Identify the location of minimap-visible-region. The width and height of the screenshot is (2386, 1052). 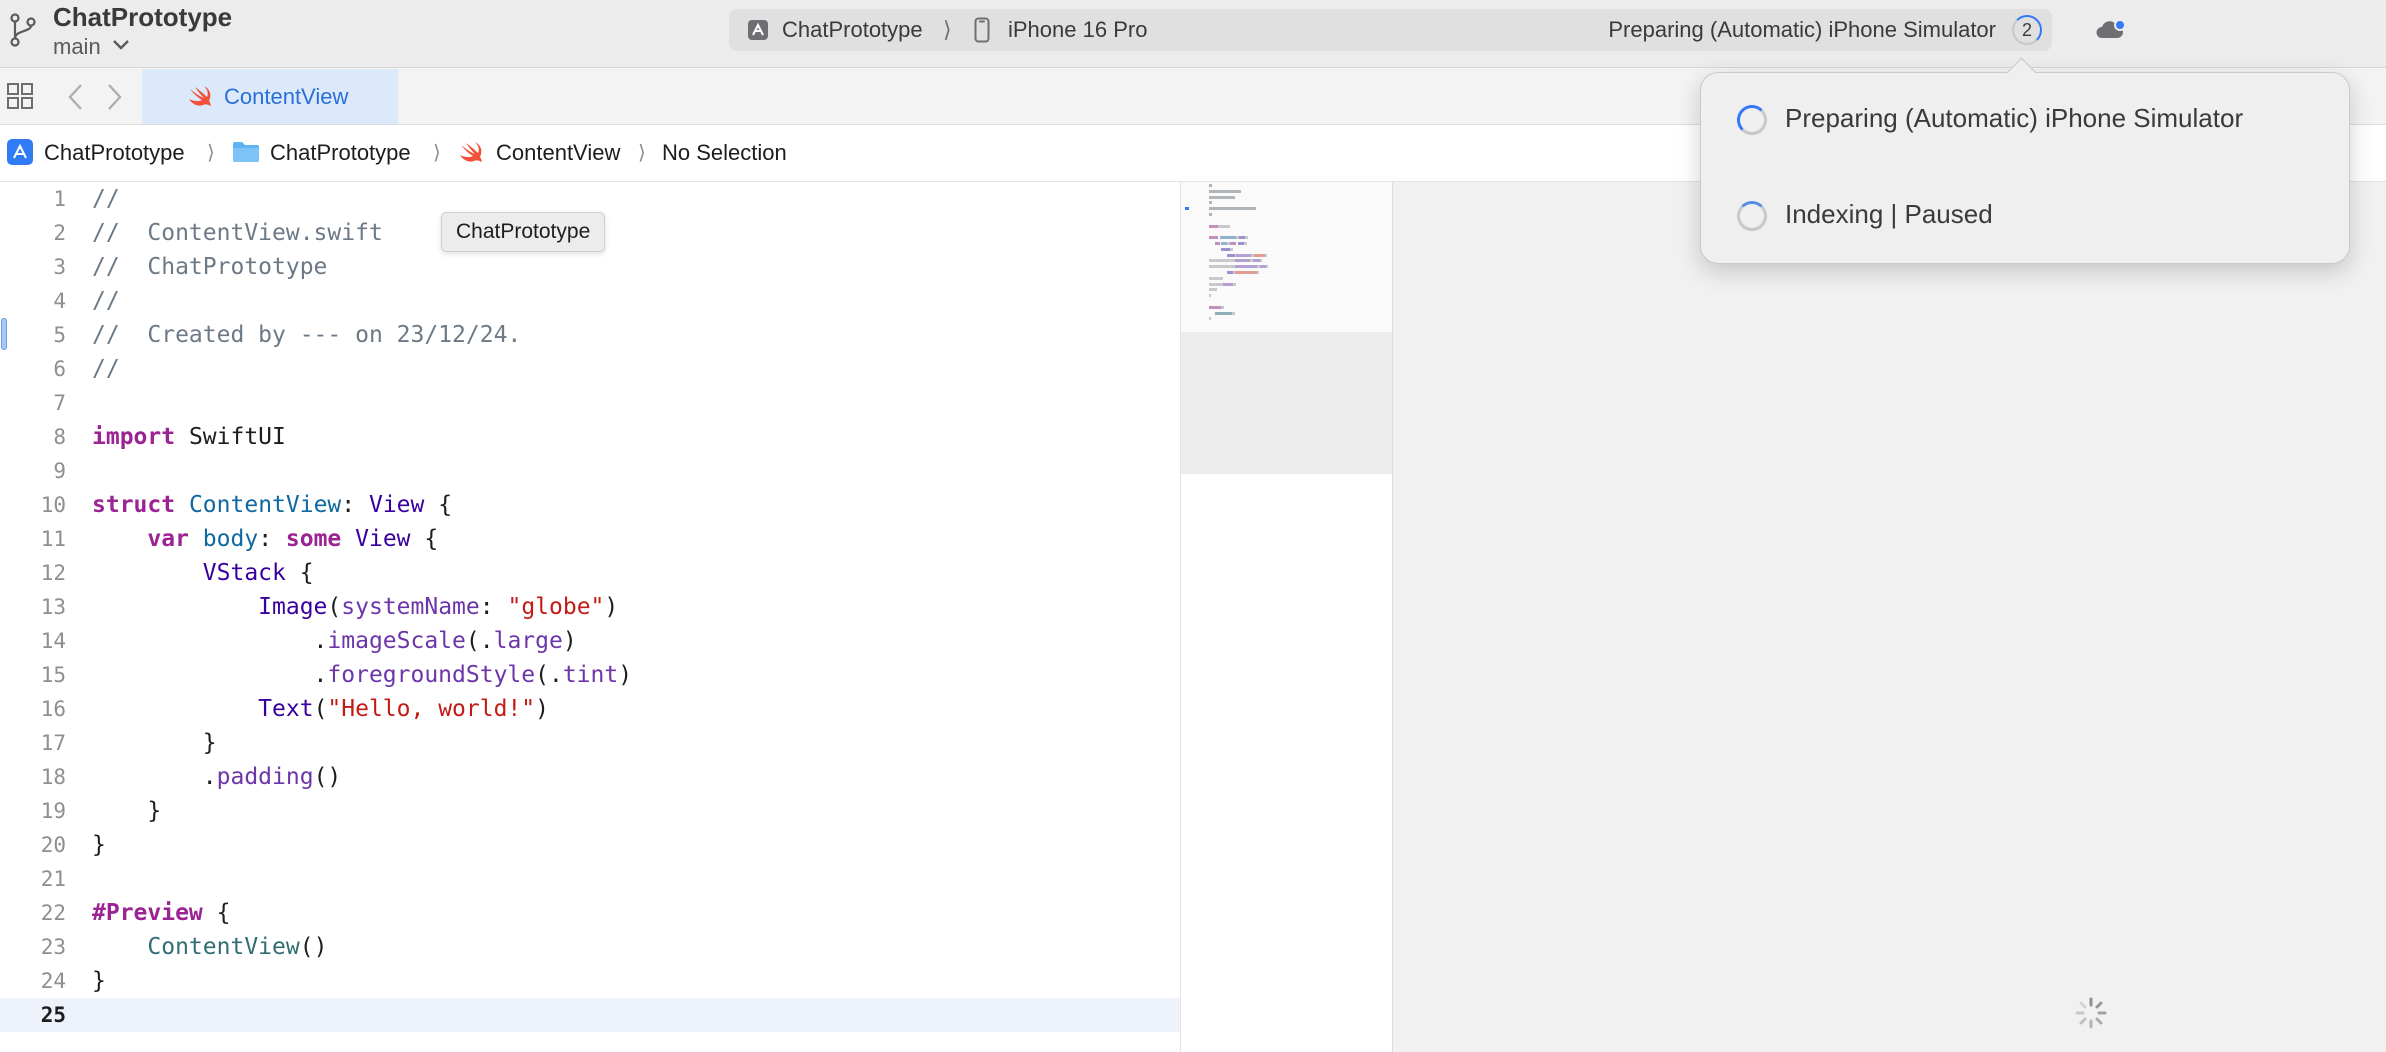
(1287, 258).